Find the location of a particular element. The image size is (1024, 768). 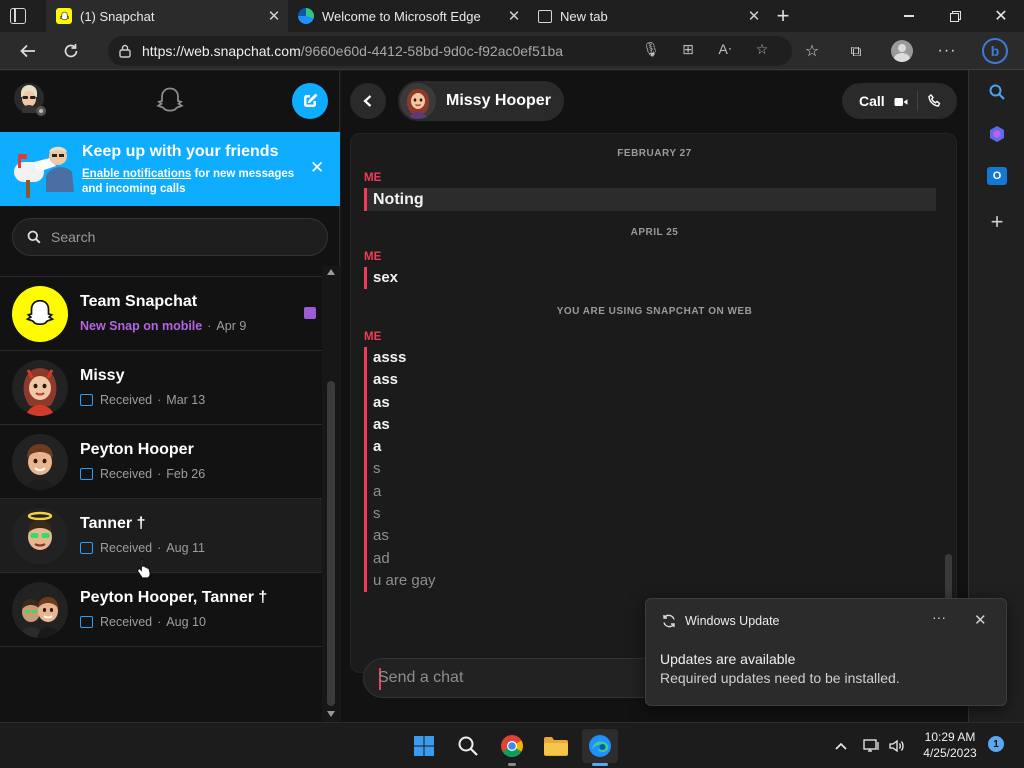

bing-chat-button: b is located at coordinates (995, 51).